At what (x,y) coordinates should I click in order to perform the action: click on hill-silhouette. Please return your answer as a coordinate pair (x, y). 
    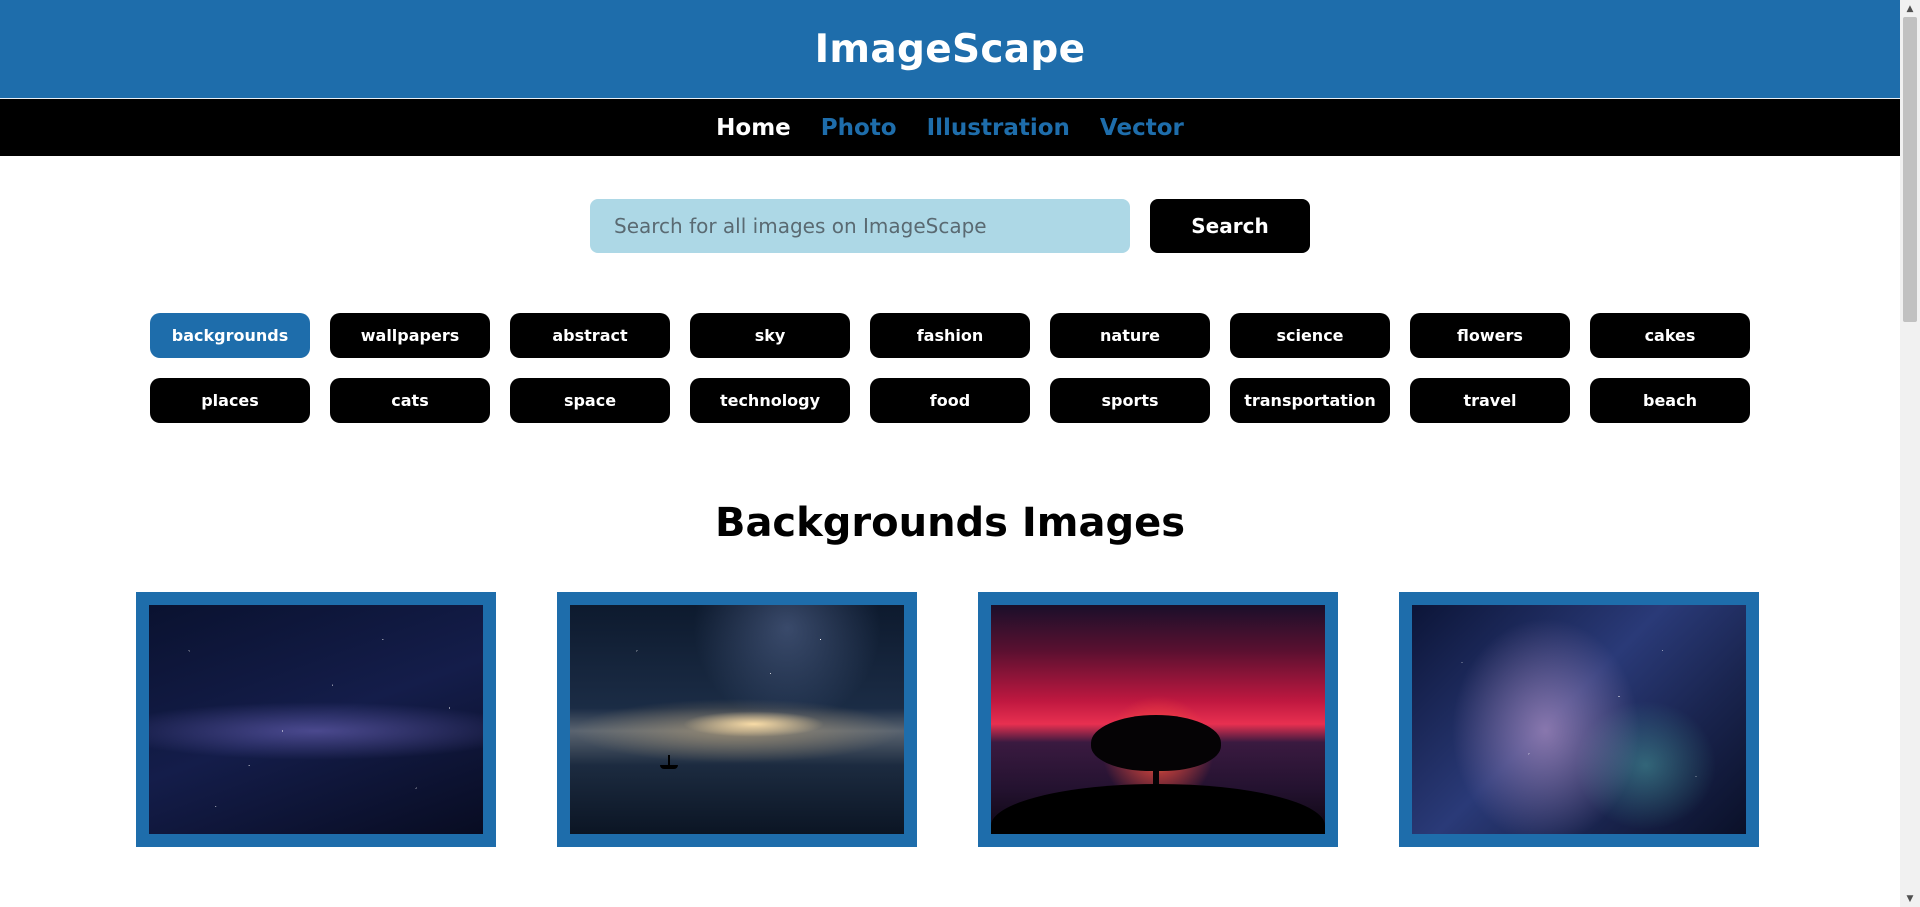
    Looking at the image, I should click on (1158, 809).